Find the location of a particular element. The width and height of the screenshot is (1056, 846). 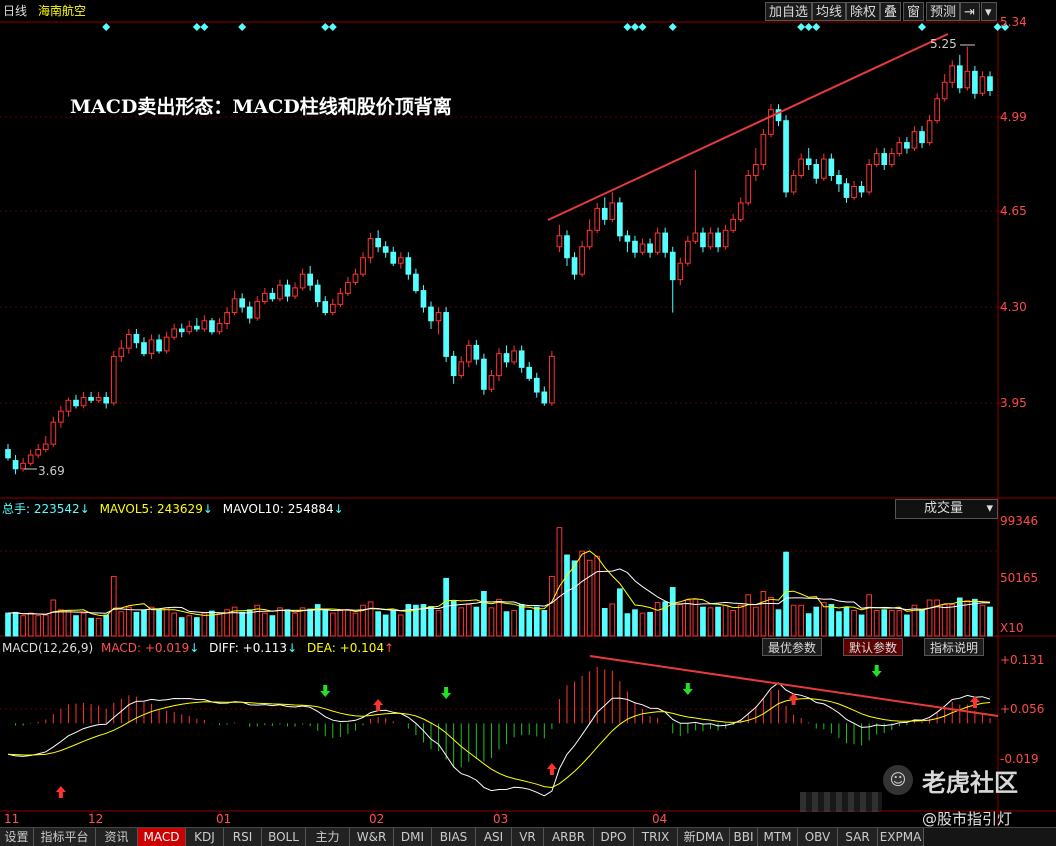

tab-dmi: DMI is located at coordinates (413, 837).